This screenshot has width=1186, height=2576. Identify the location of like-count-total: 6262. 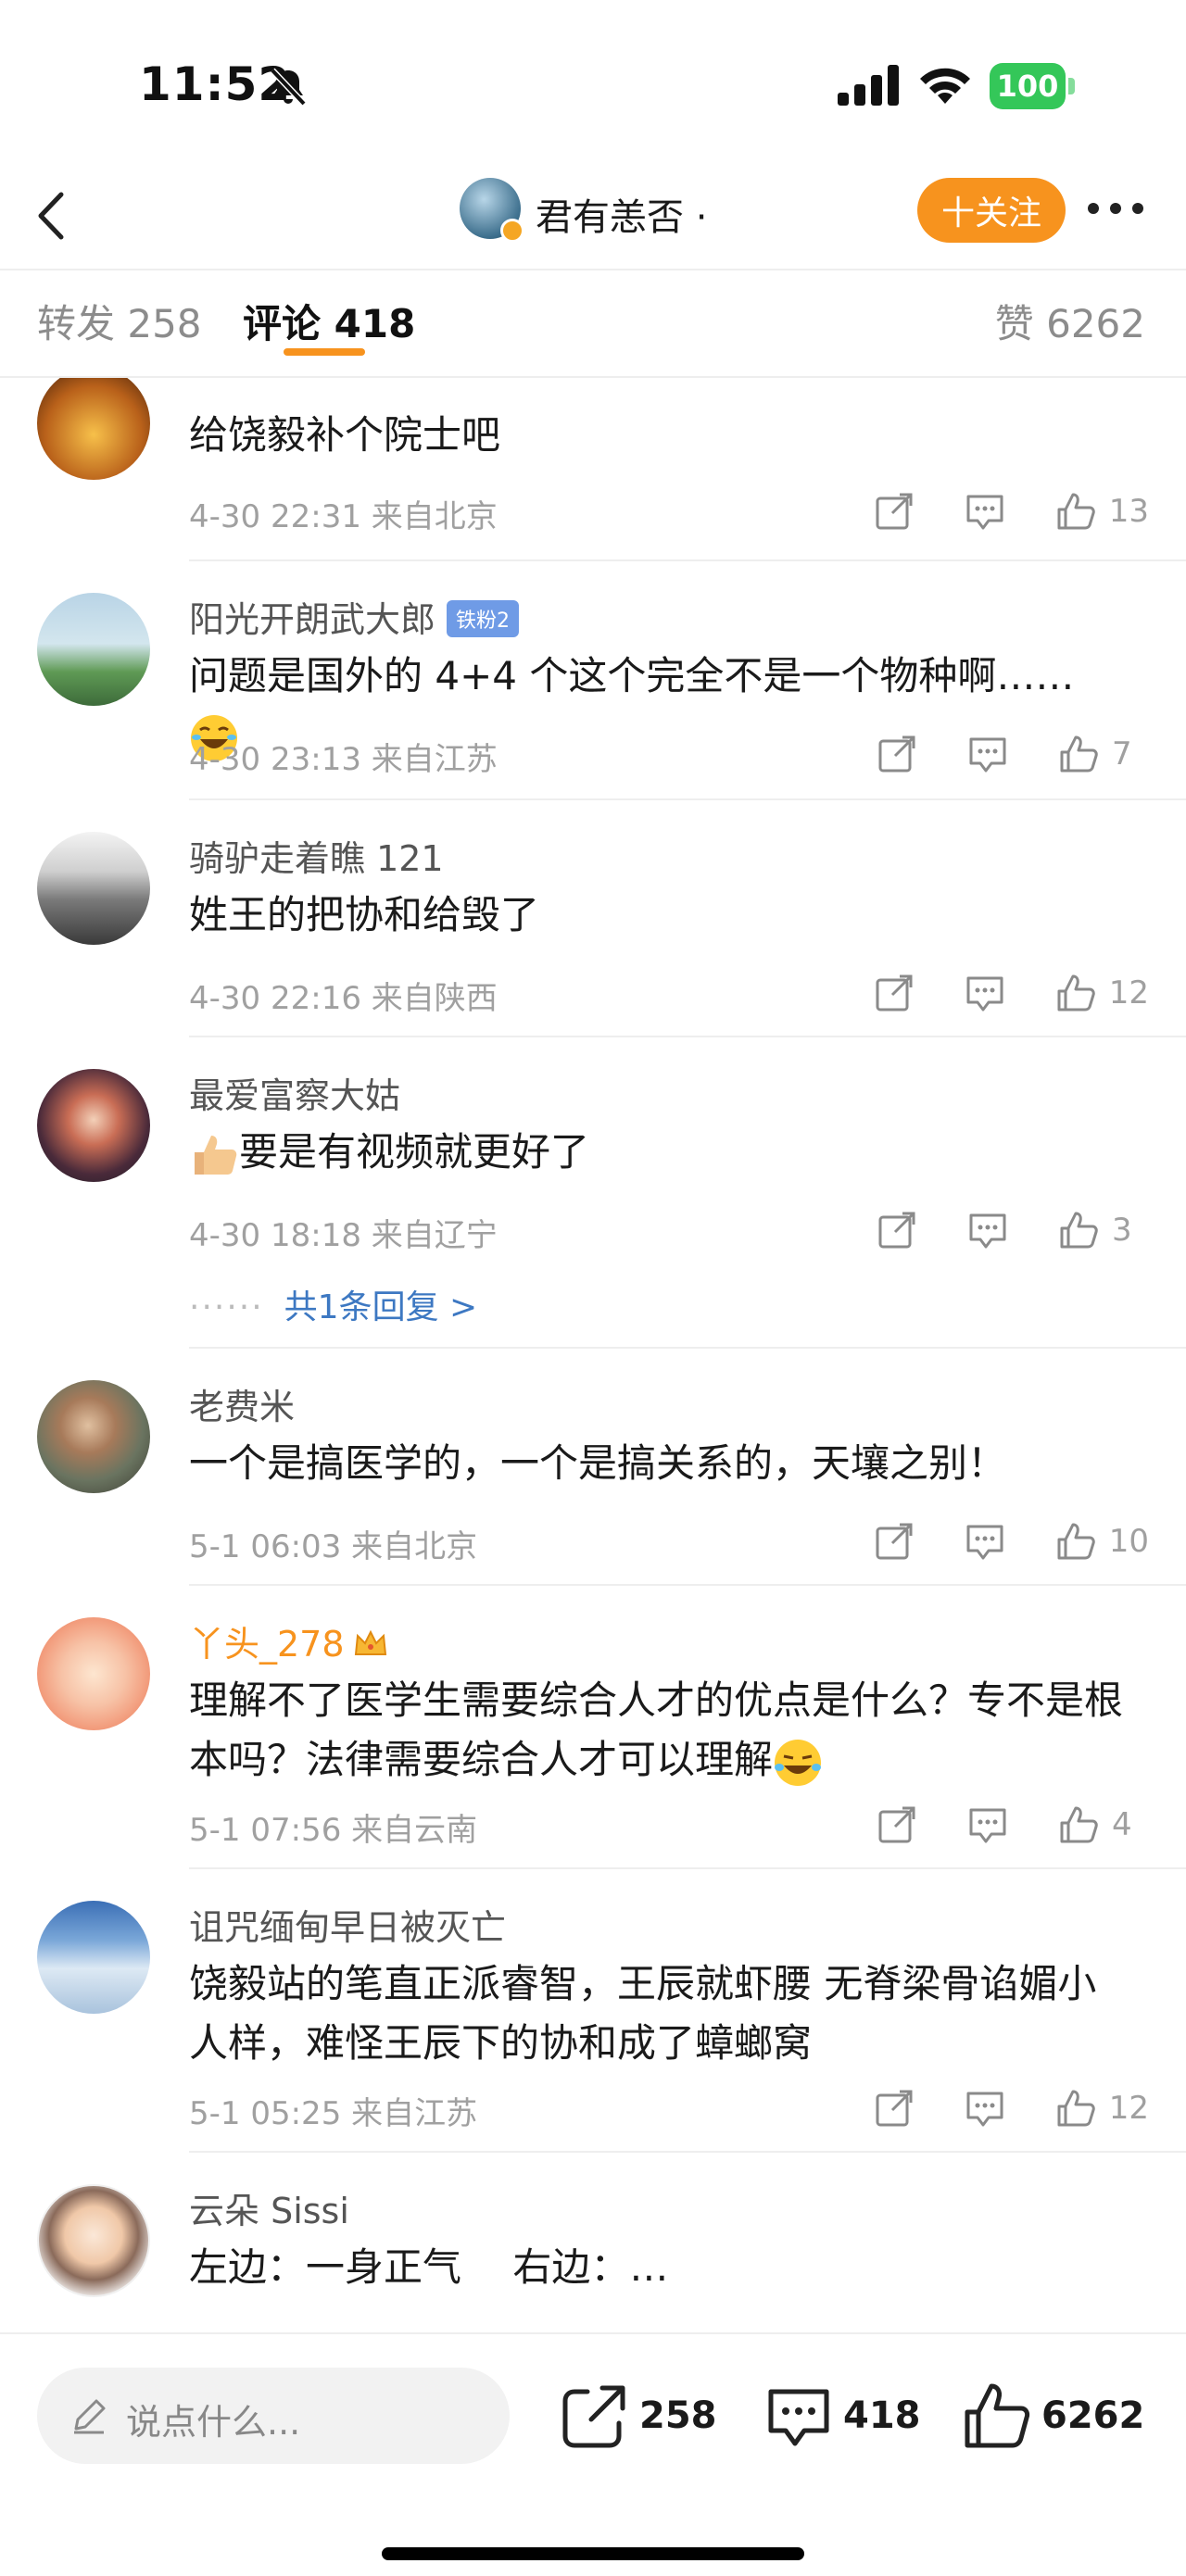
(1093, 2415).